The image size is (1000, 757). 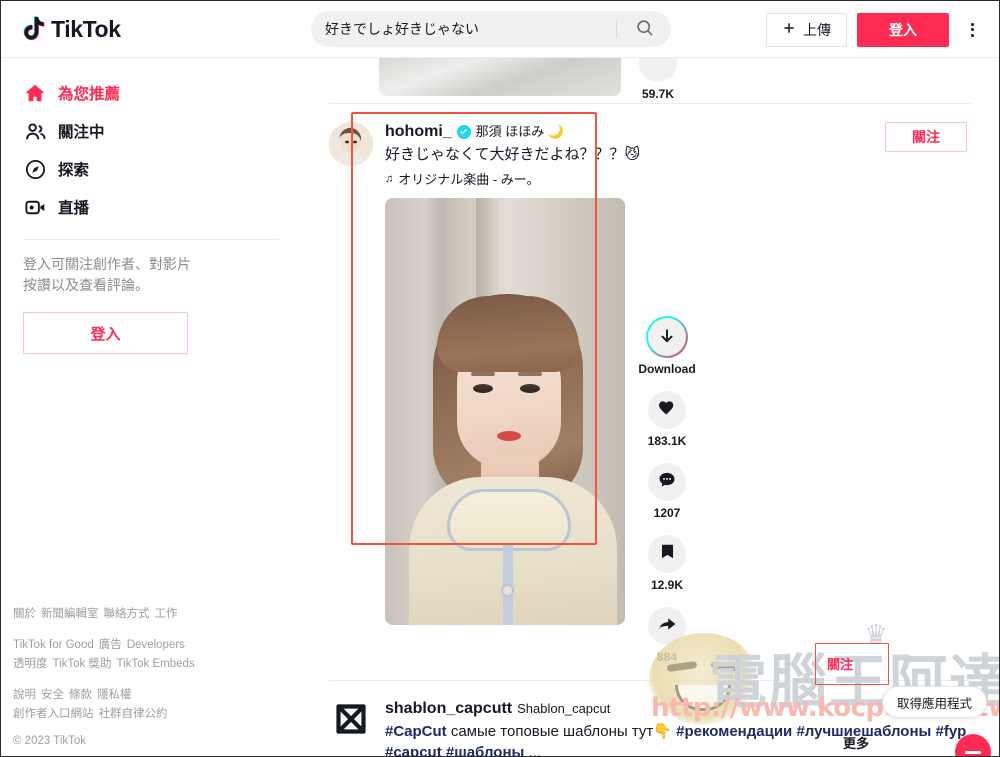 I want to click on video-subject-brow-left, so click(x=483, y=374).